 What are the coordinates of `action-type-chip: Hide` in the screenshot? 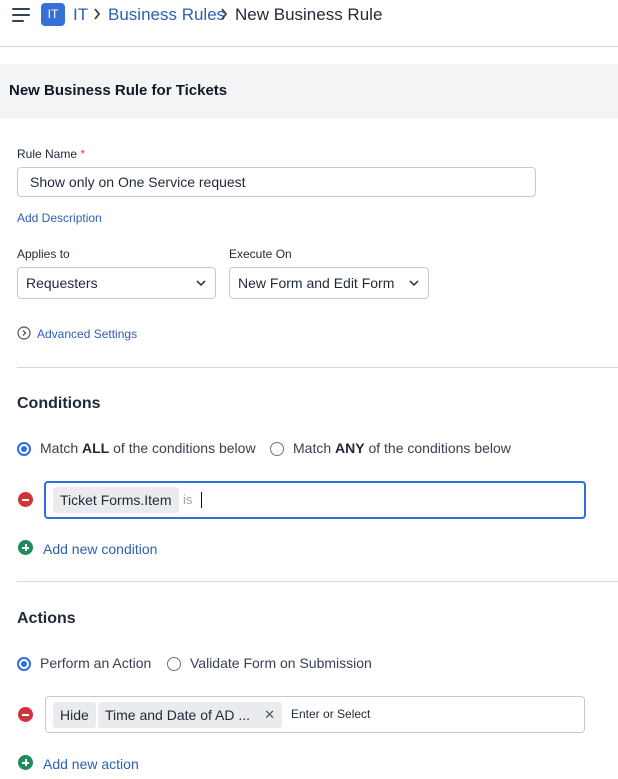 It's located at (74, 715).